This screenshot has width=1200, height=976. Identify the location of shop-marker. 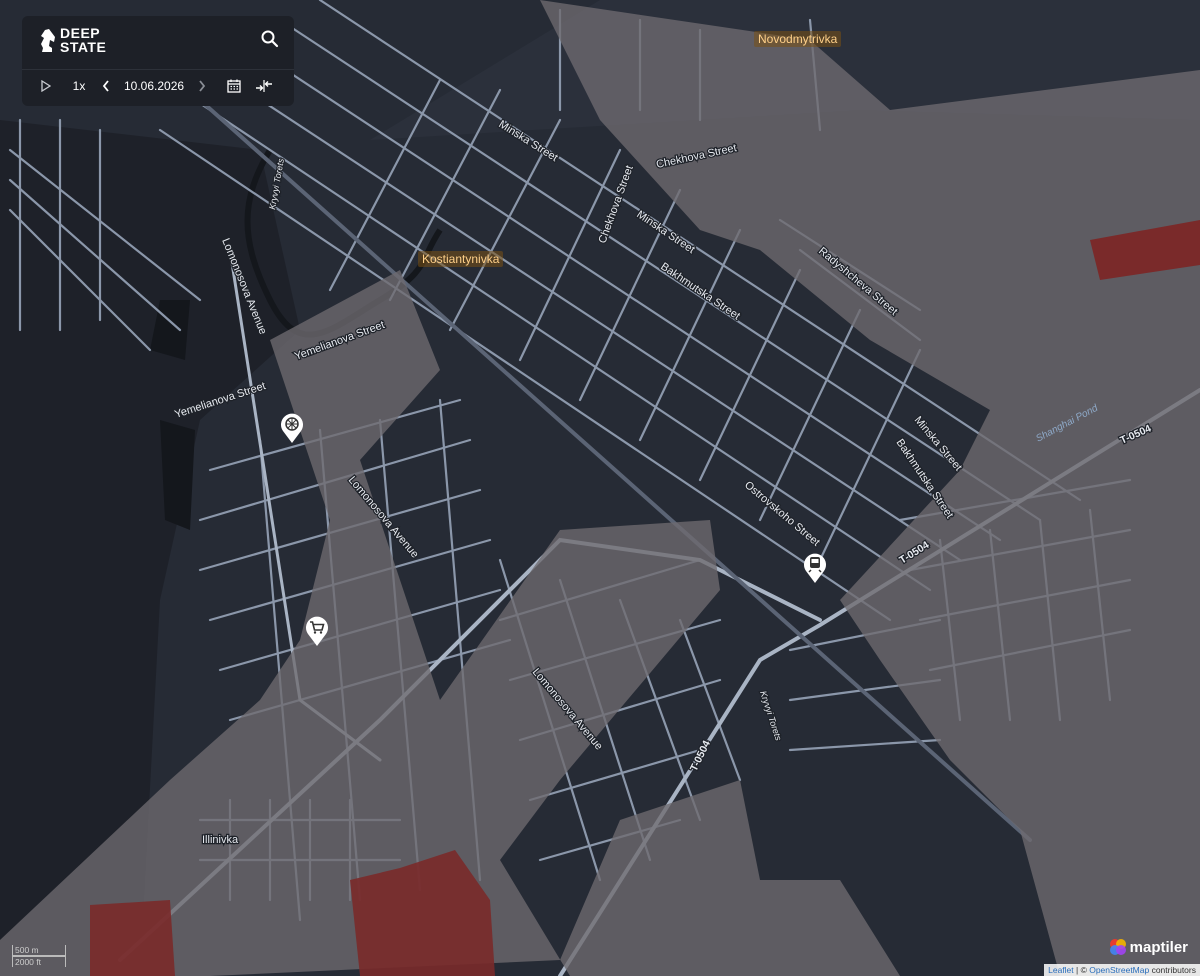
(317, 631).